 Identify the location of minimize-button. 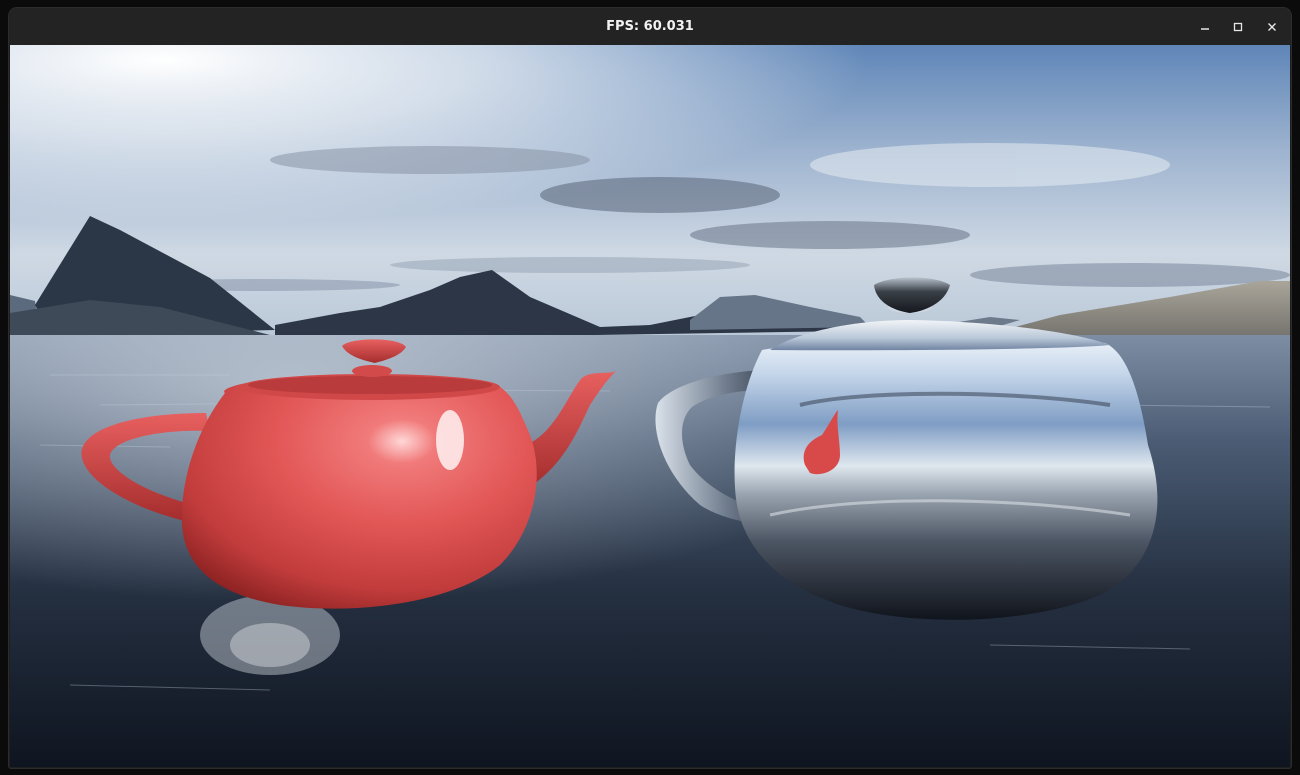
(1205, 27).